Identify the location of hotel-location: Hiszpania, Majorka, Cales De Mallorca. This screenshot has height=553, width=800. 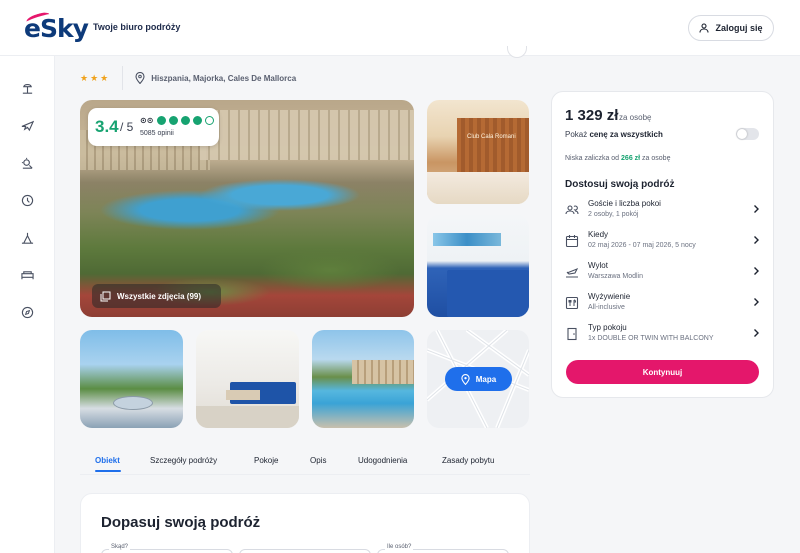
(215, 78).